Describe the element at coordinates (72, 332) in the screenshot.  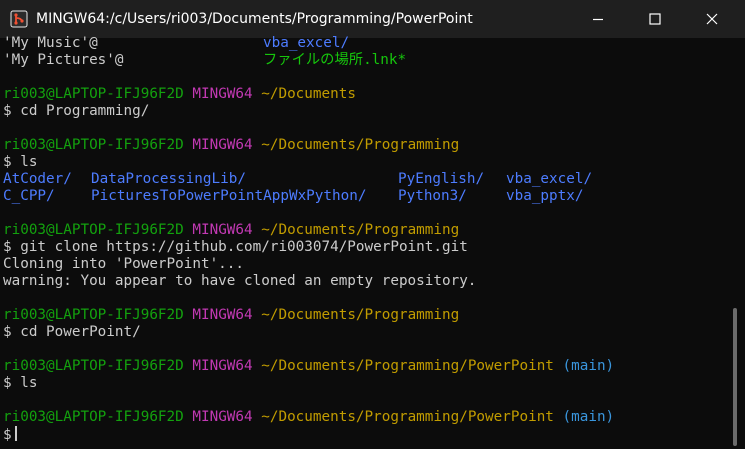
I see `command-line: $ cd PowerPoint/` at that location.